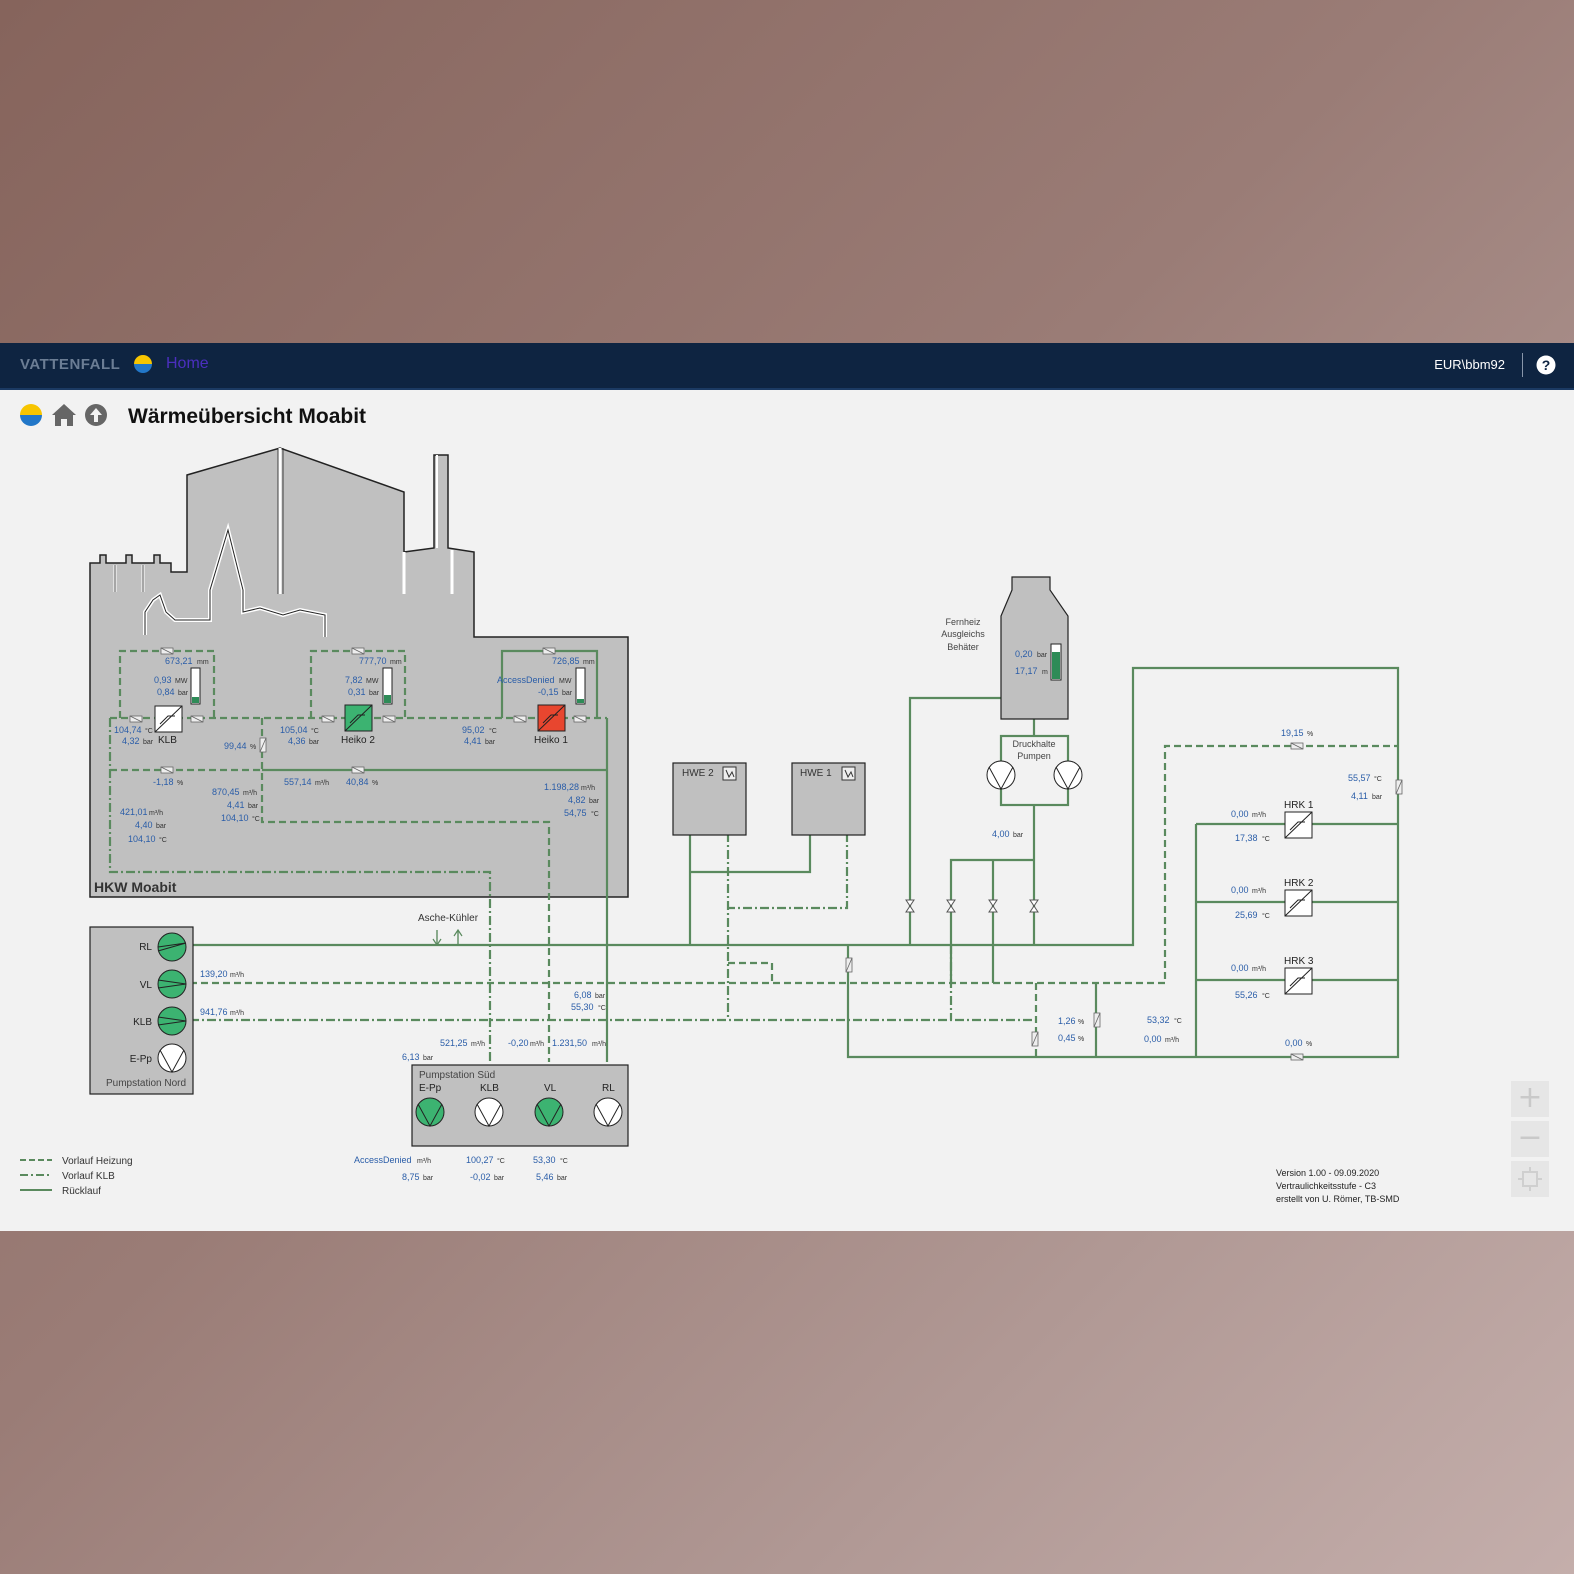  What do you see at coordinates (489, 1112) in the screenshot?
I see `pump-klb-sued` at bounding box center [489, 1112].